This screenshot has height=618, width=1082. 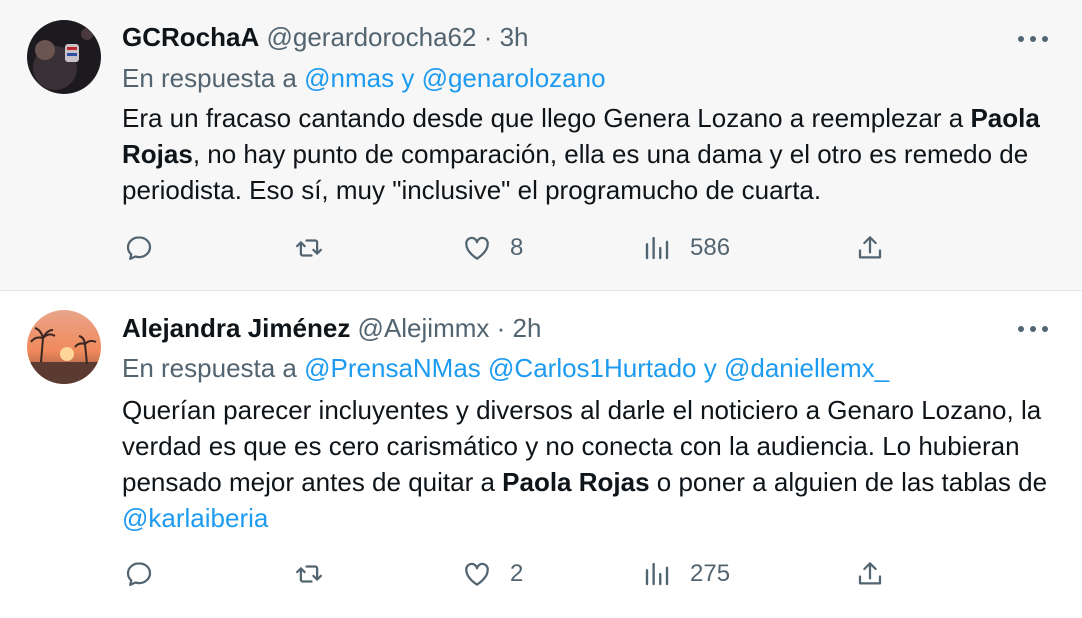 What do you see at coordinates (576, 482) in the screenshot?
I see `highlighted-term: Paola Rojas` at bounding box center [576, 482].